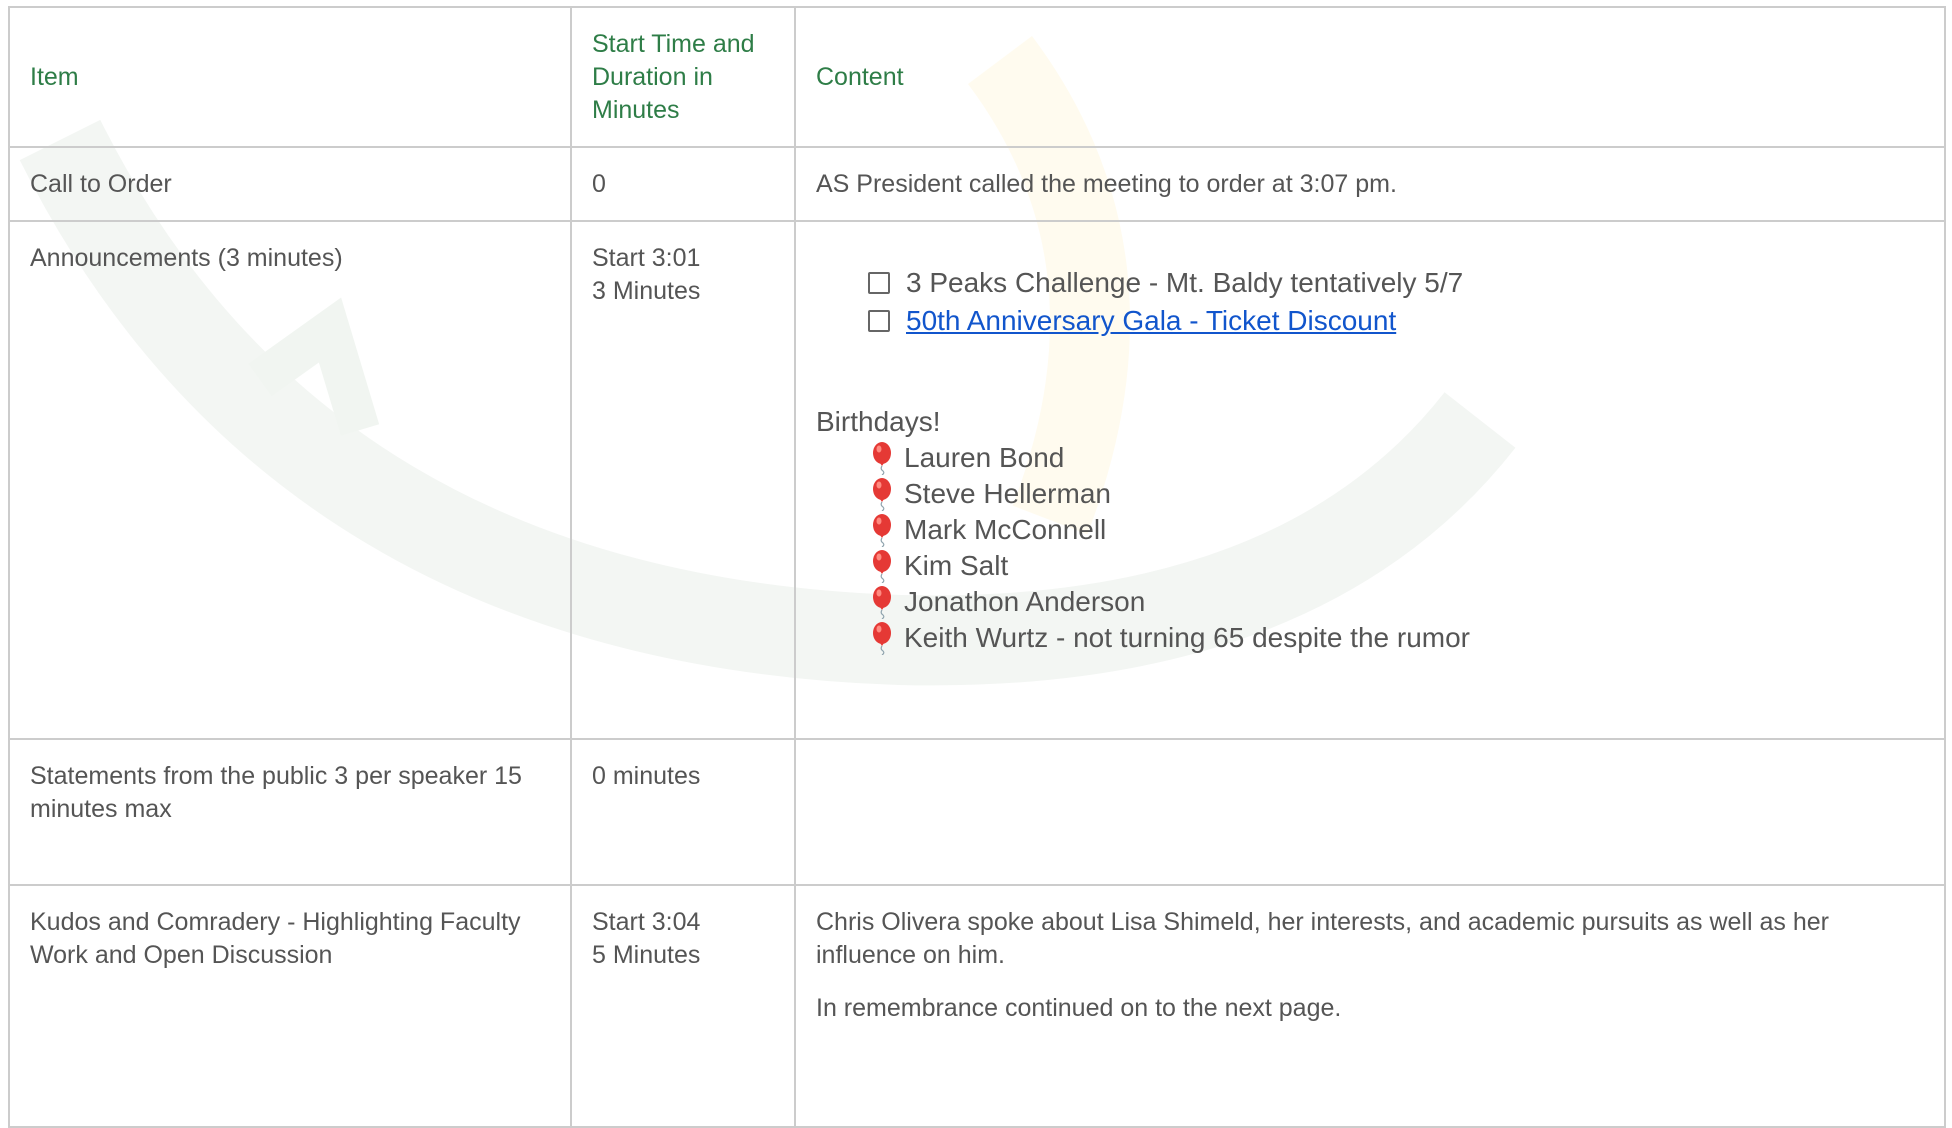 The width and height of the screenshot is (1952, 1128). What do you see at coordinates (1005, 529) in the screenshot?
I see `birthday-name: Mark McConnell` at bounding box center [1005, 529].